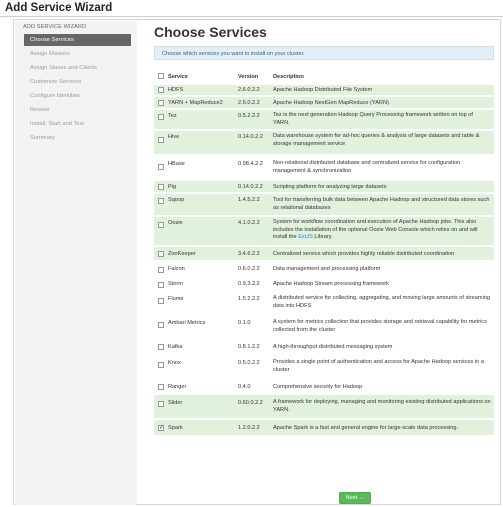  What do you see at coordinates (249, 116) in the screenshot?
I see `service-version: 0.5.2.2.2` at bounding box center [249, 116].